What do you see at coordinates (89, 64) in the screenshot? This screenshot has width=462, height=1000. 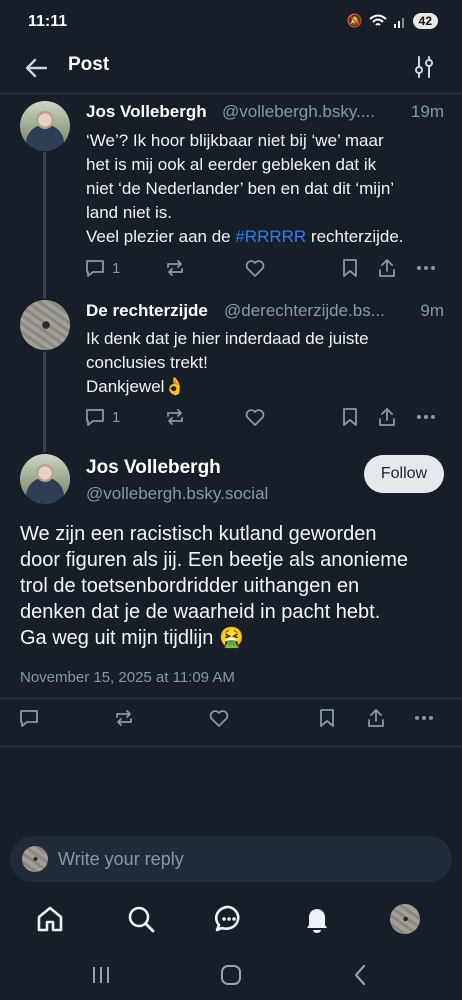 I see `page-title: Post` at bounding box center [89, 64].